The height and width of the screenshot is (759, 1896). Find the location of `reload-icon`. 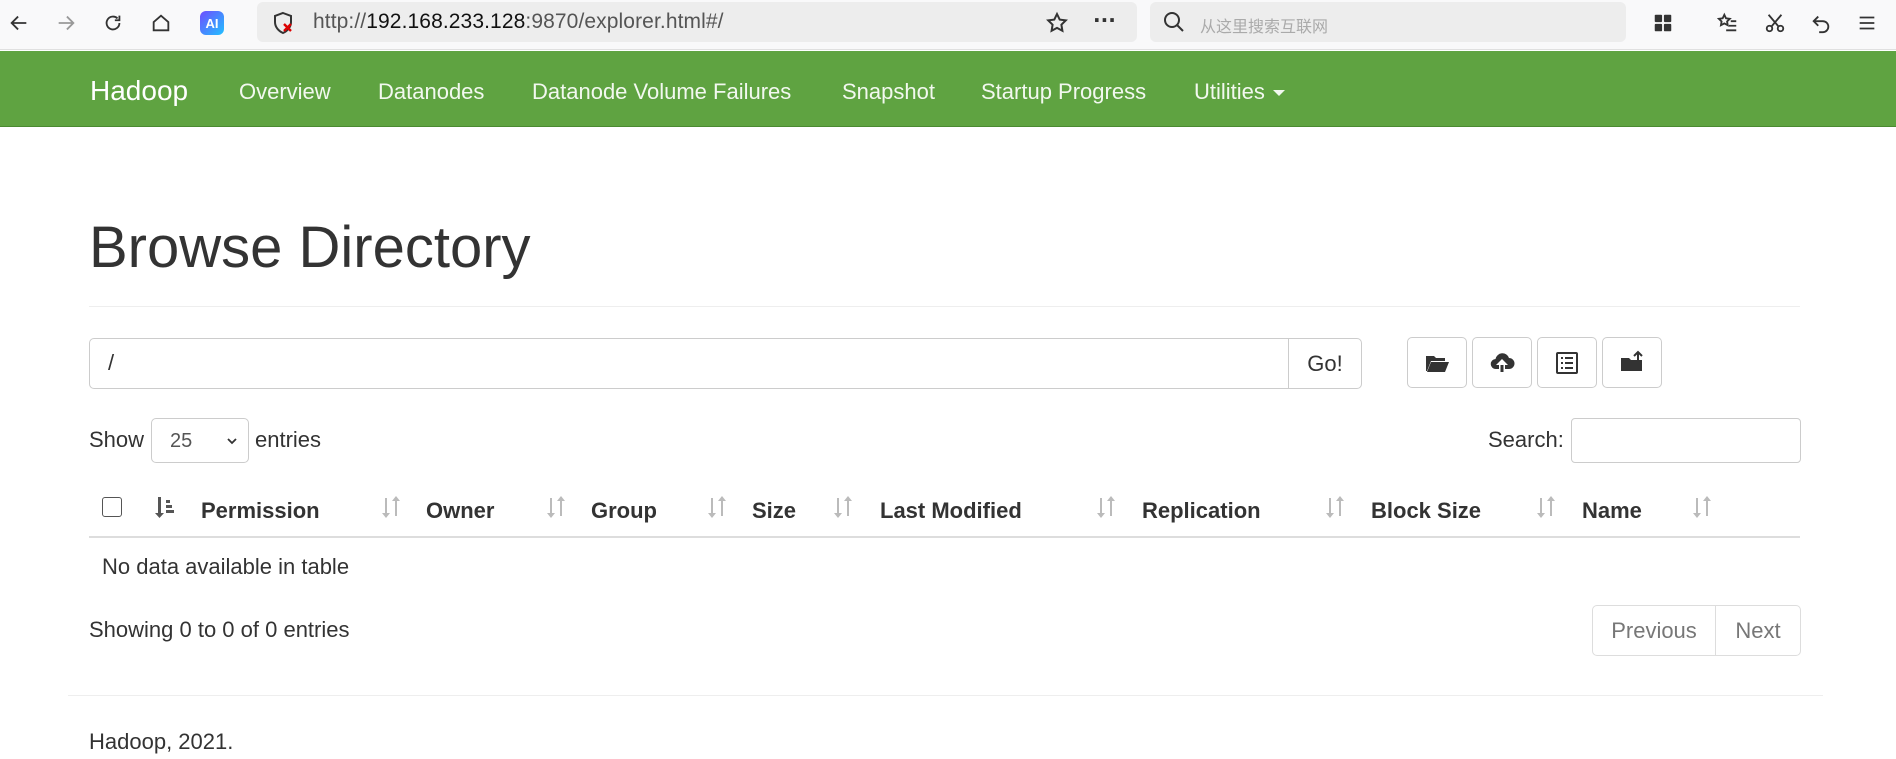

reload-icon is located at coordinates (113, 23).